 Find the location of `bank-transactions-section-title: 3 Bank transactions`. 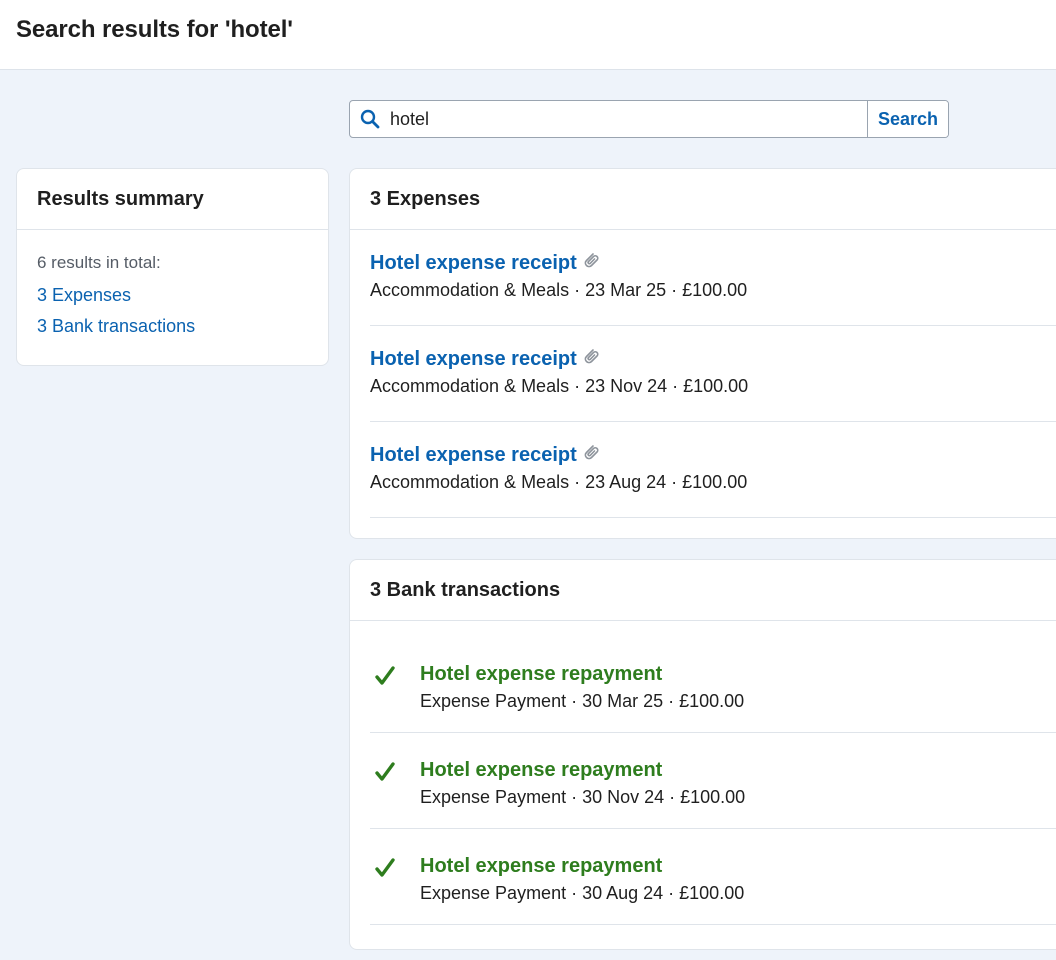

bank-transactions-section-title: 3 Bank transactions is located at coordinates (703, 590).